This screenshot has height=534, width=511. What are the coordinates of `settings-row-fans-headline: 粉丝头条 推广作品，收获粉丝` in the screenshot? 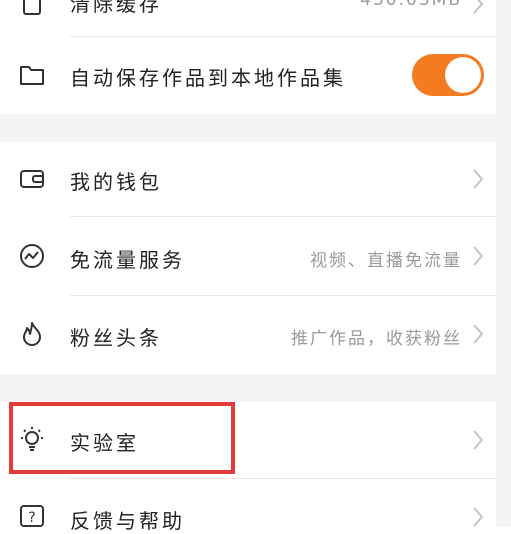 It's located at (248, 335).